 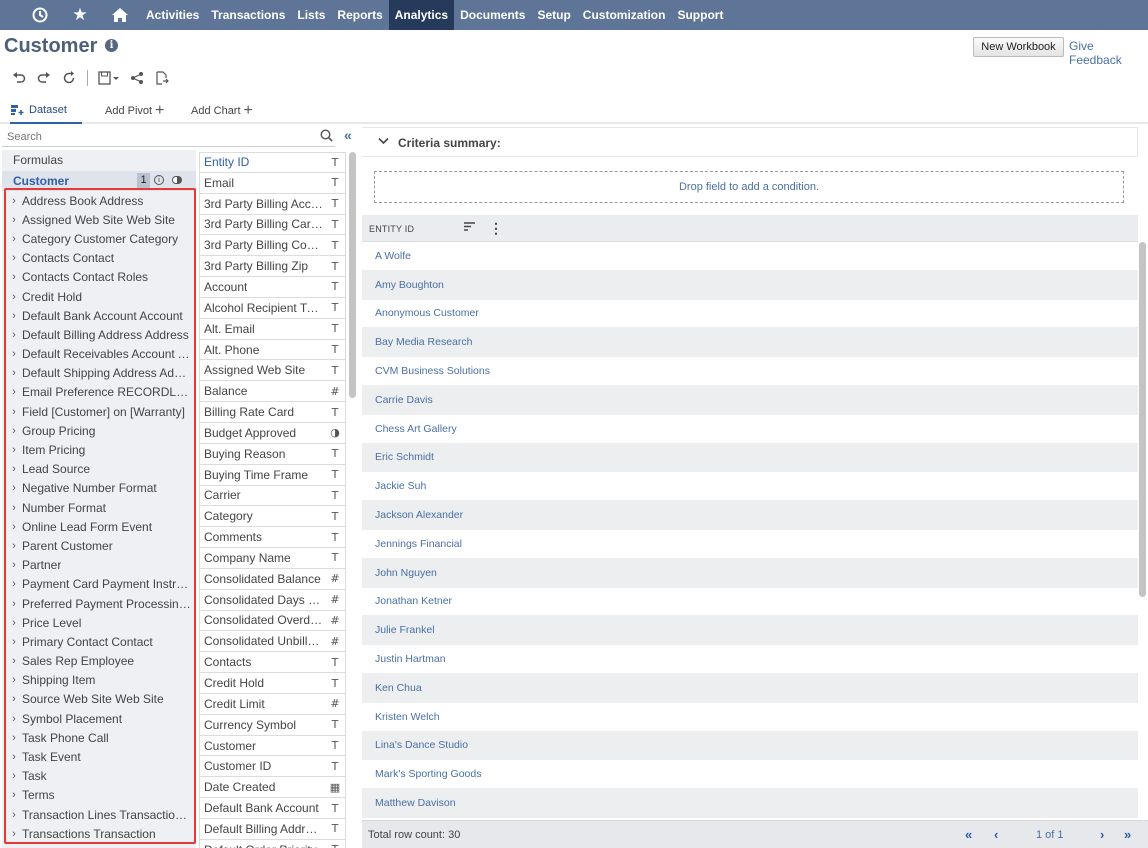 What do you see at coordinates (43, 78) in the screenshot?
I see `redo-icon` at bounding box center [43, 78].